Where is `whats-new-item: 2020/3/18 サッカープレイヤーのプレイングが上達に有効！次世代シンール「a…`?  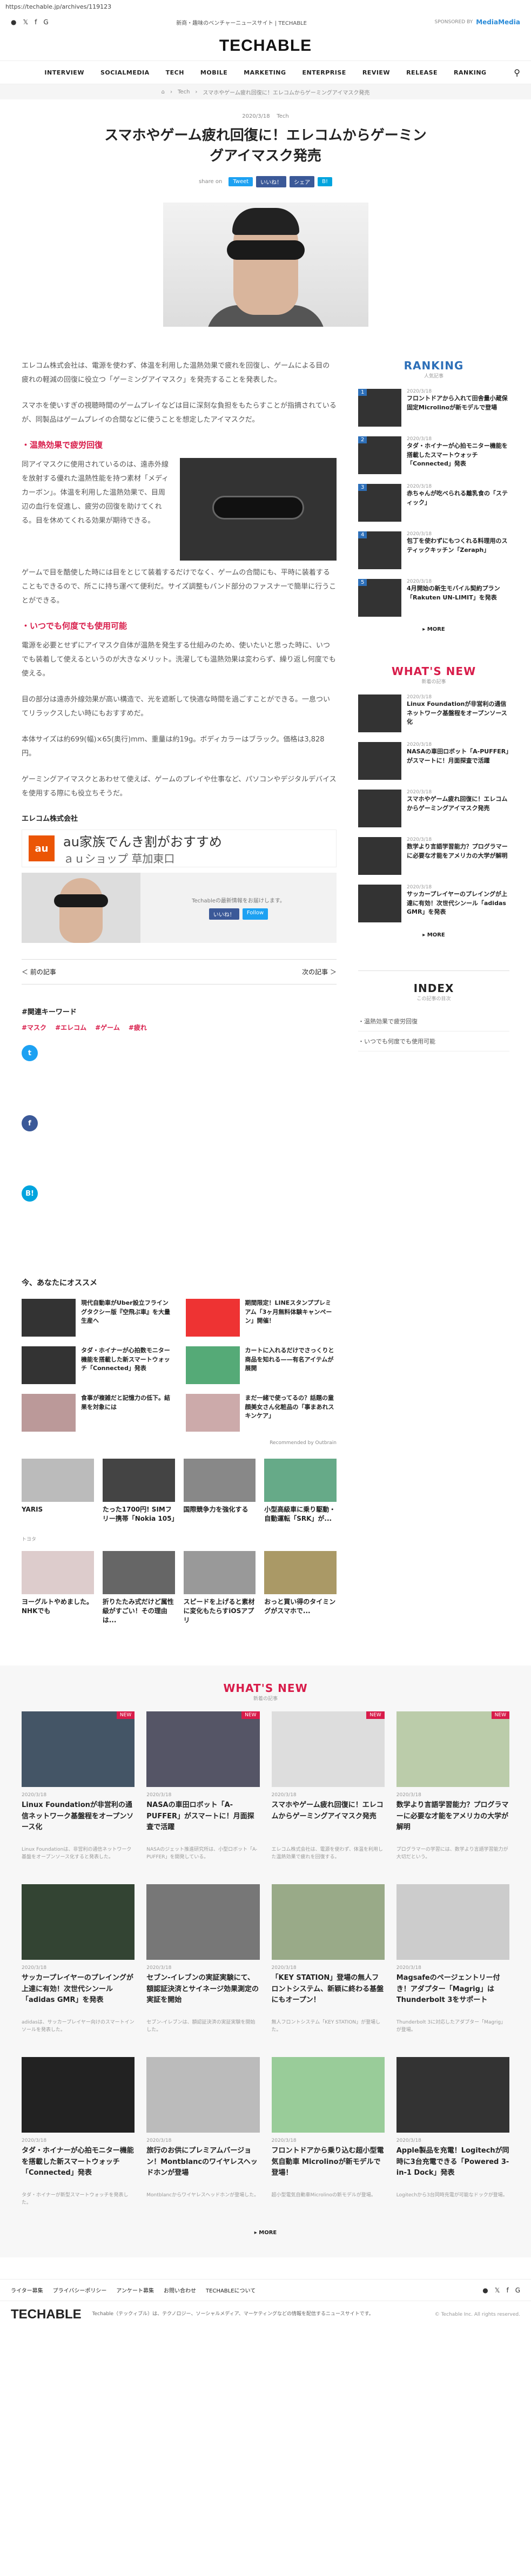 whats-new-item: 2020/3/18 サッカープレイヤーのプレイングが上達に有効！次世代シンール「a… is located at coordinates (433, 904).